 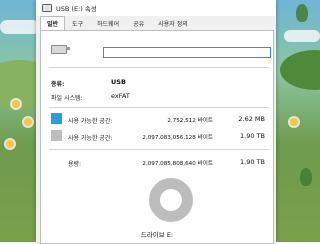 I want to click on tab-strip: 일반 도구 하드웨어 공유 사용자 정의, so click(x=156, y=23).